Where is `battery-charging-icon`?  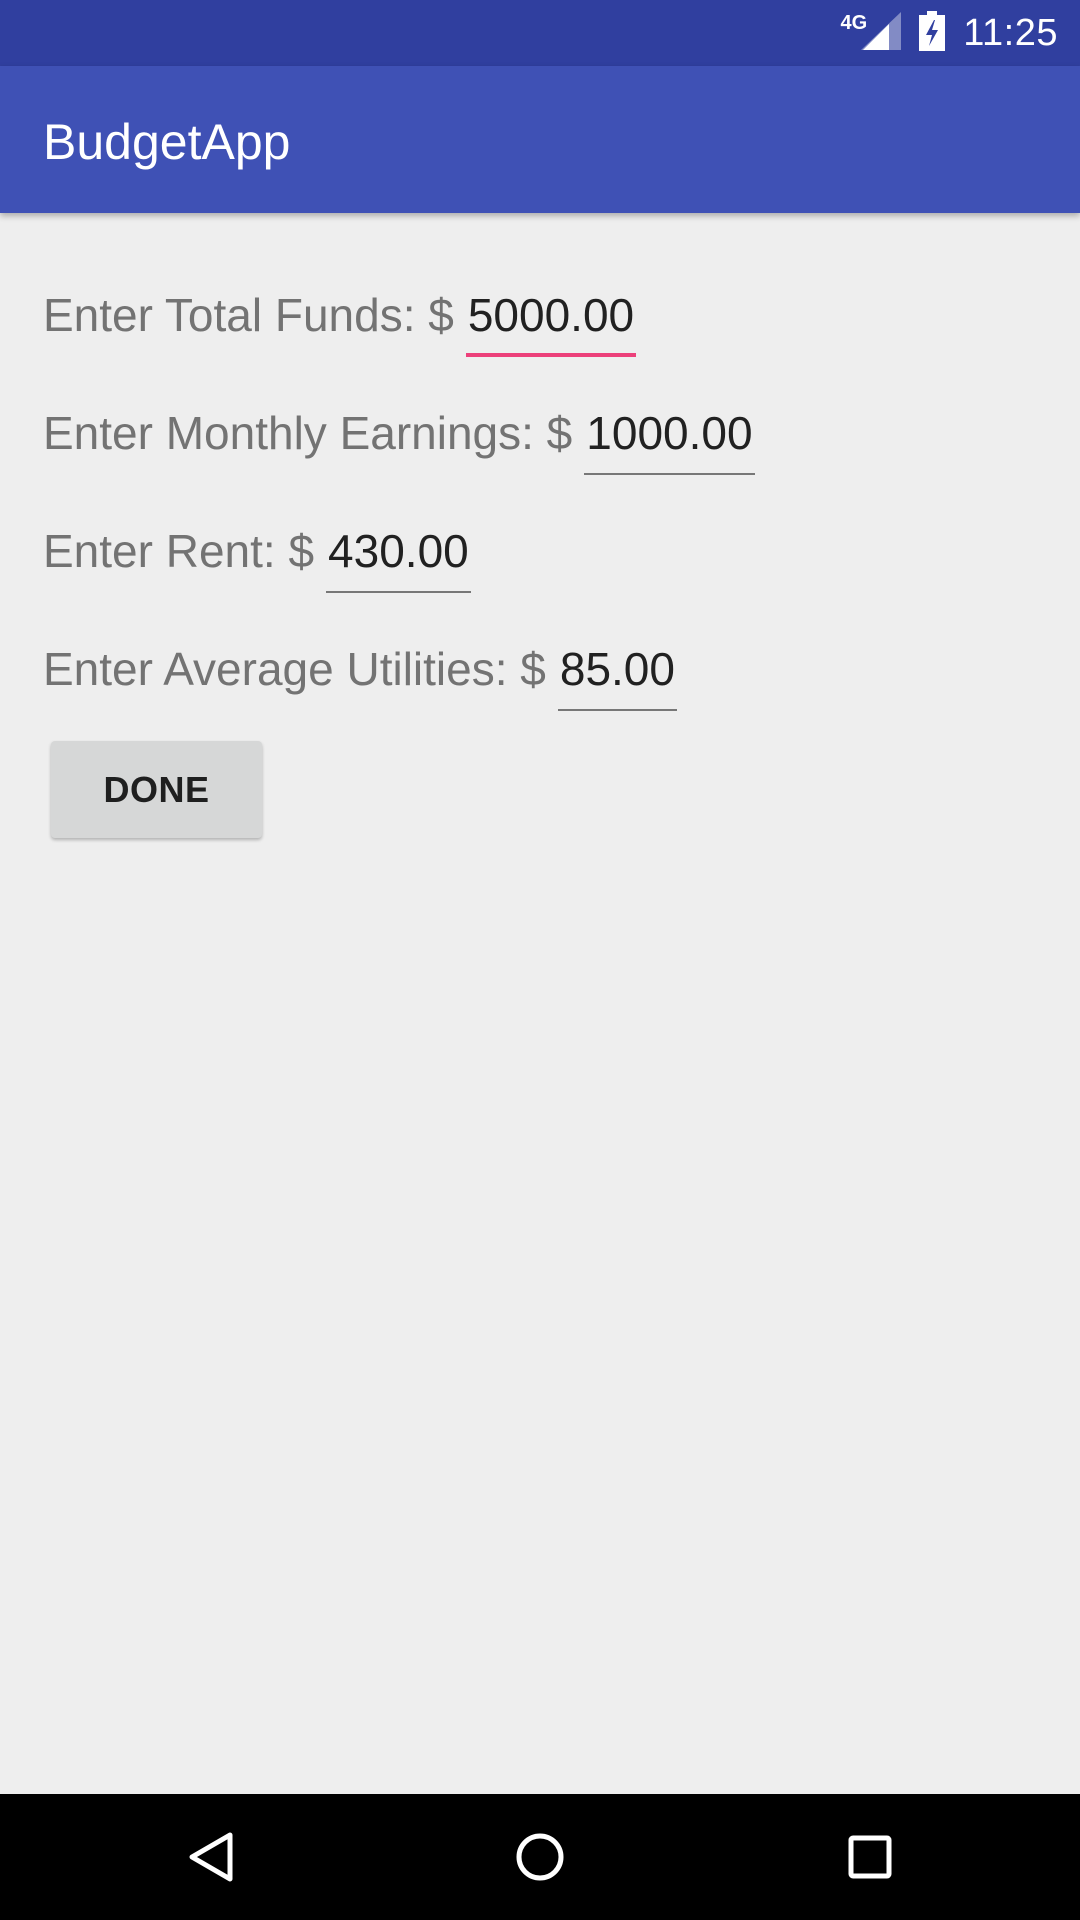 battery-charging-icon is located at coordinates (932, 33).